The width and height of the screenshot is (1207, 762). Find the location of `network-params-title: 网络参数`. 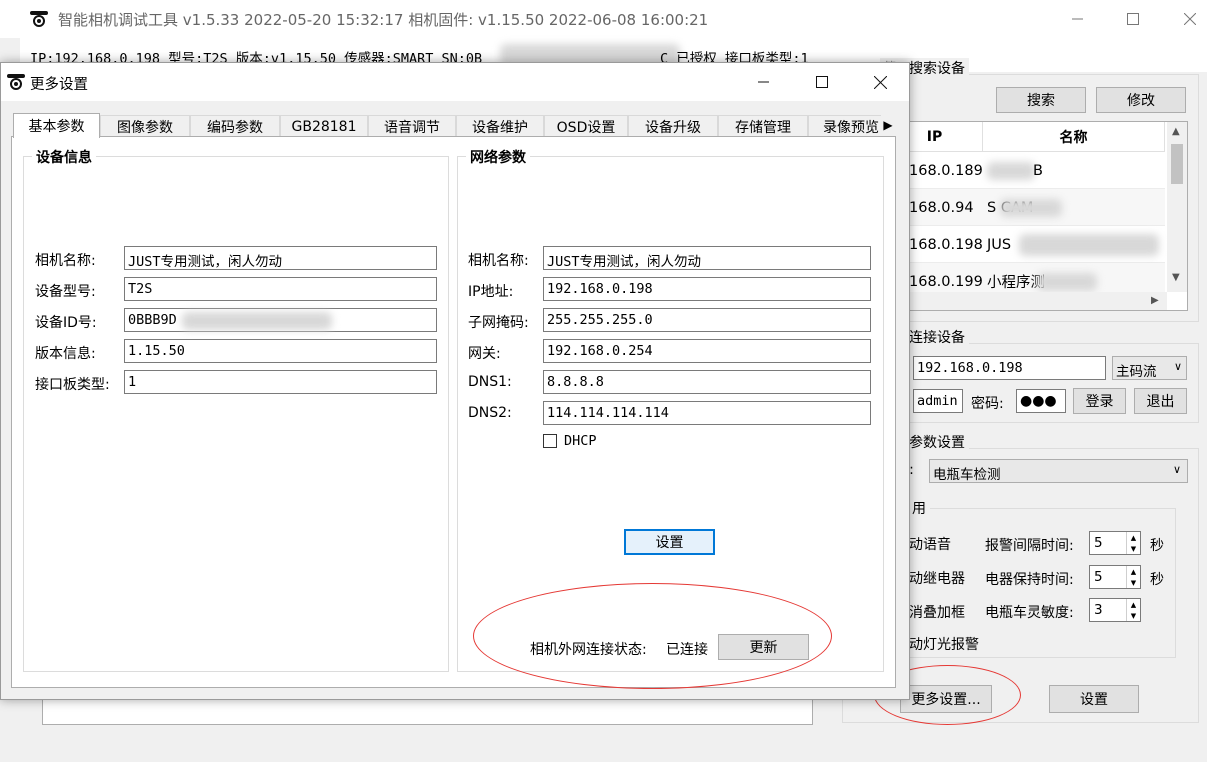

network-params-title: 网络参数 is located at coordinates (498, 157).